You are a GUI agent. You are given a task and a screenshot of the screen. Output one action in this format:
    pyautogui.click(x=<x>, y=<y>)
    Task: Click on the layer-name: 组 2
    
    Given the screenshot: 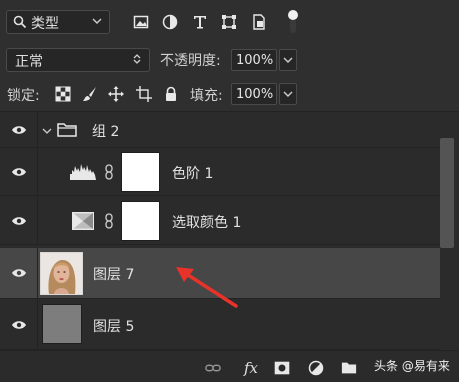 What is the action you would take?
    pyautogui.click(x=106, y=132)
    